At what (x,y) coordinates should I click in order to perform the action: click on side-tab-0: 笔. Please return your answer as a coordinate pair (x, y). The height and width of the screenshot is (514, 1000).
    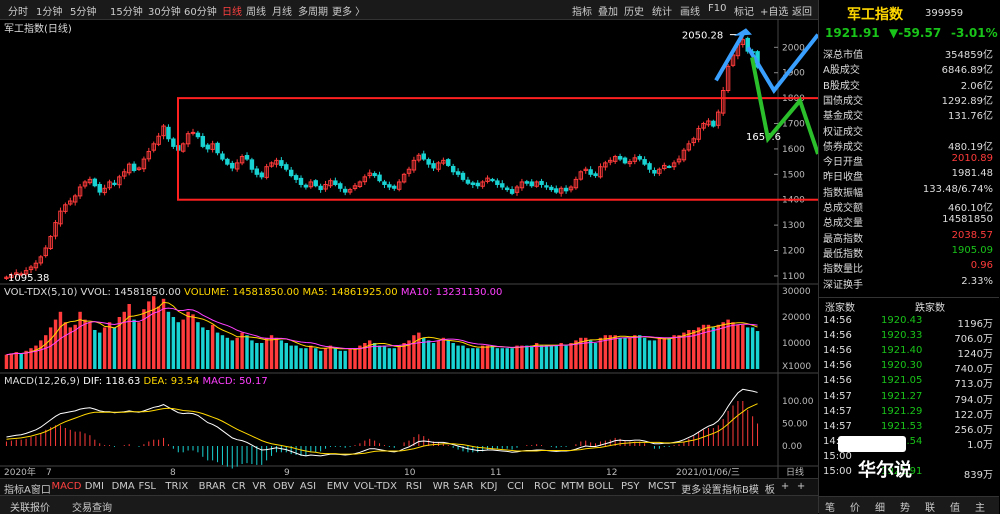
    Looking at the image, I should click on (830, 506).